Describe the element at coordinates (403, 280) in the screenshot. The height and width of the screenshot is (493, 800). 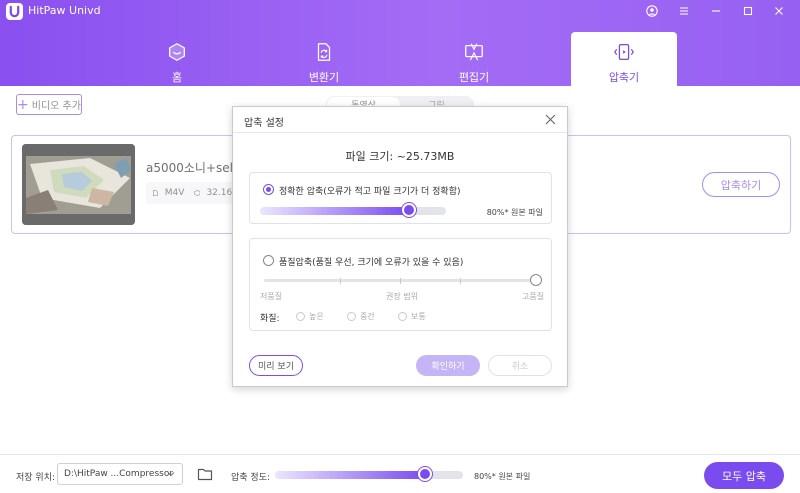
I see `quality-slider` at that location.